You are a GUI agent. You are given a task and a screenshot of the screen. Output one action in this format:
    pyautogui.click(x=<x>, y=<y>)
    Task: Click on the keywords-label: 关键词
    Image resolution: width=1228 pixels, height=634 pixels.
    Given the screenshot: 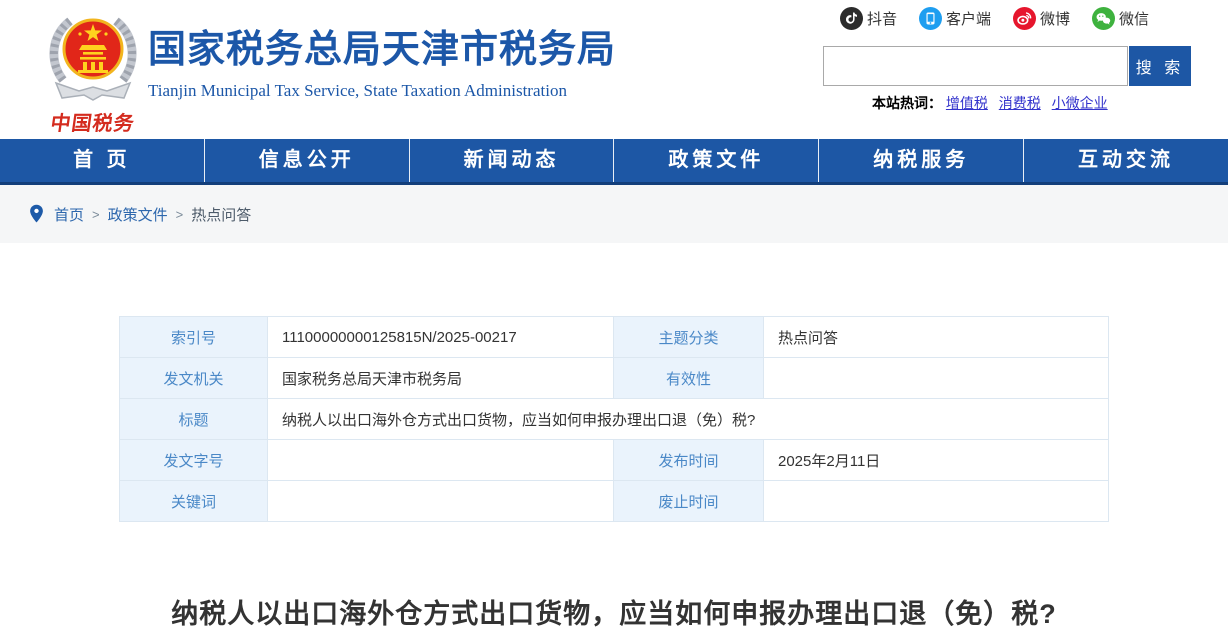 What is the action you would take?
    pyautogui.click(x=193, y=501)
    